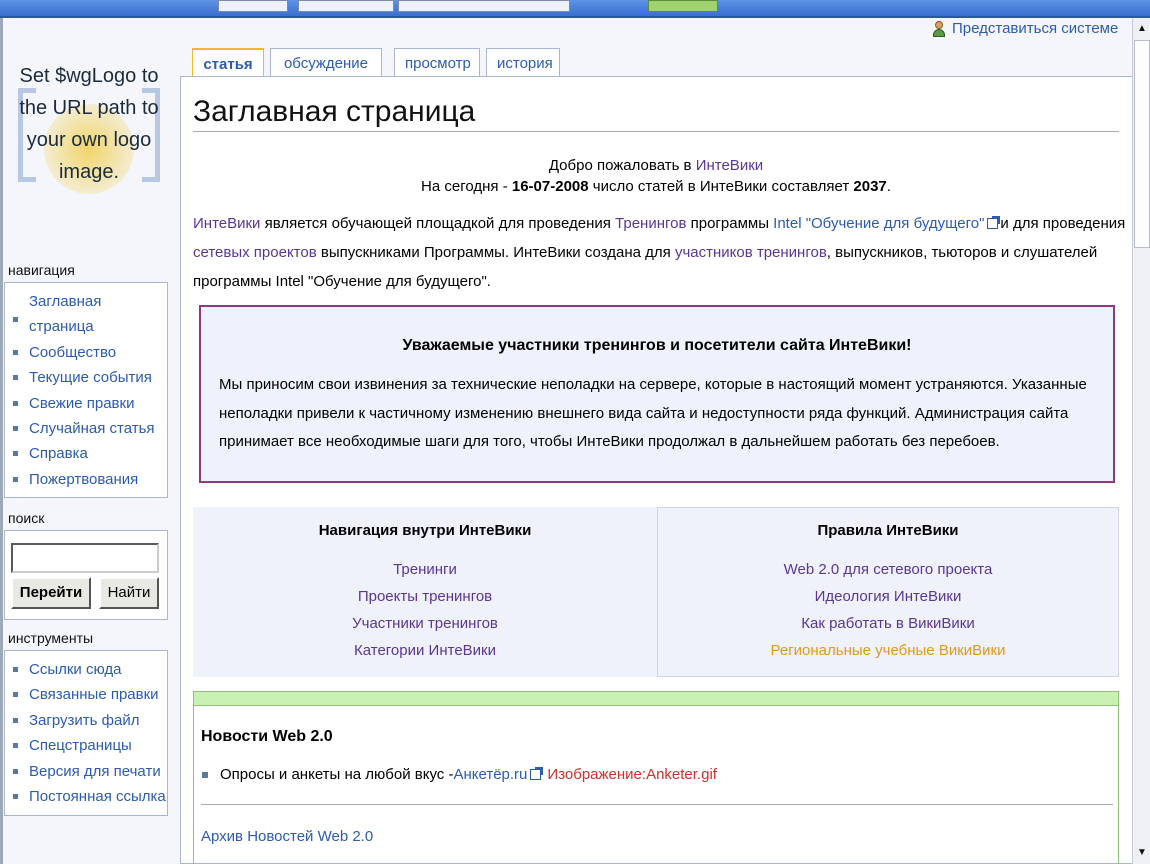 The image size is (1150, 864). I want to click on sidebar-item-donations: Пожертвования, so click(90, 479).